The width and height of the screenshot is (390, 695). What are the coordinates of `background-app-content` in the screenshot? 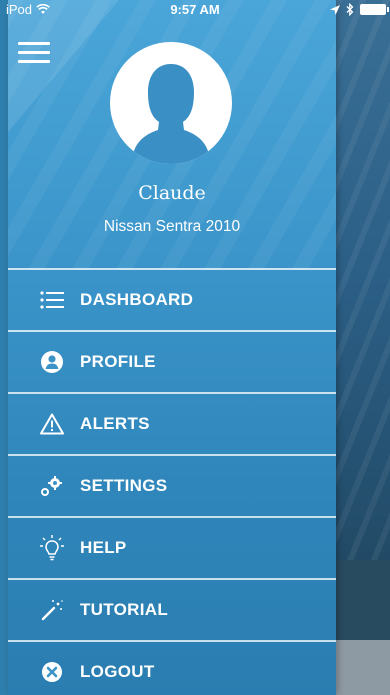 It's located at (363, 347).